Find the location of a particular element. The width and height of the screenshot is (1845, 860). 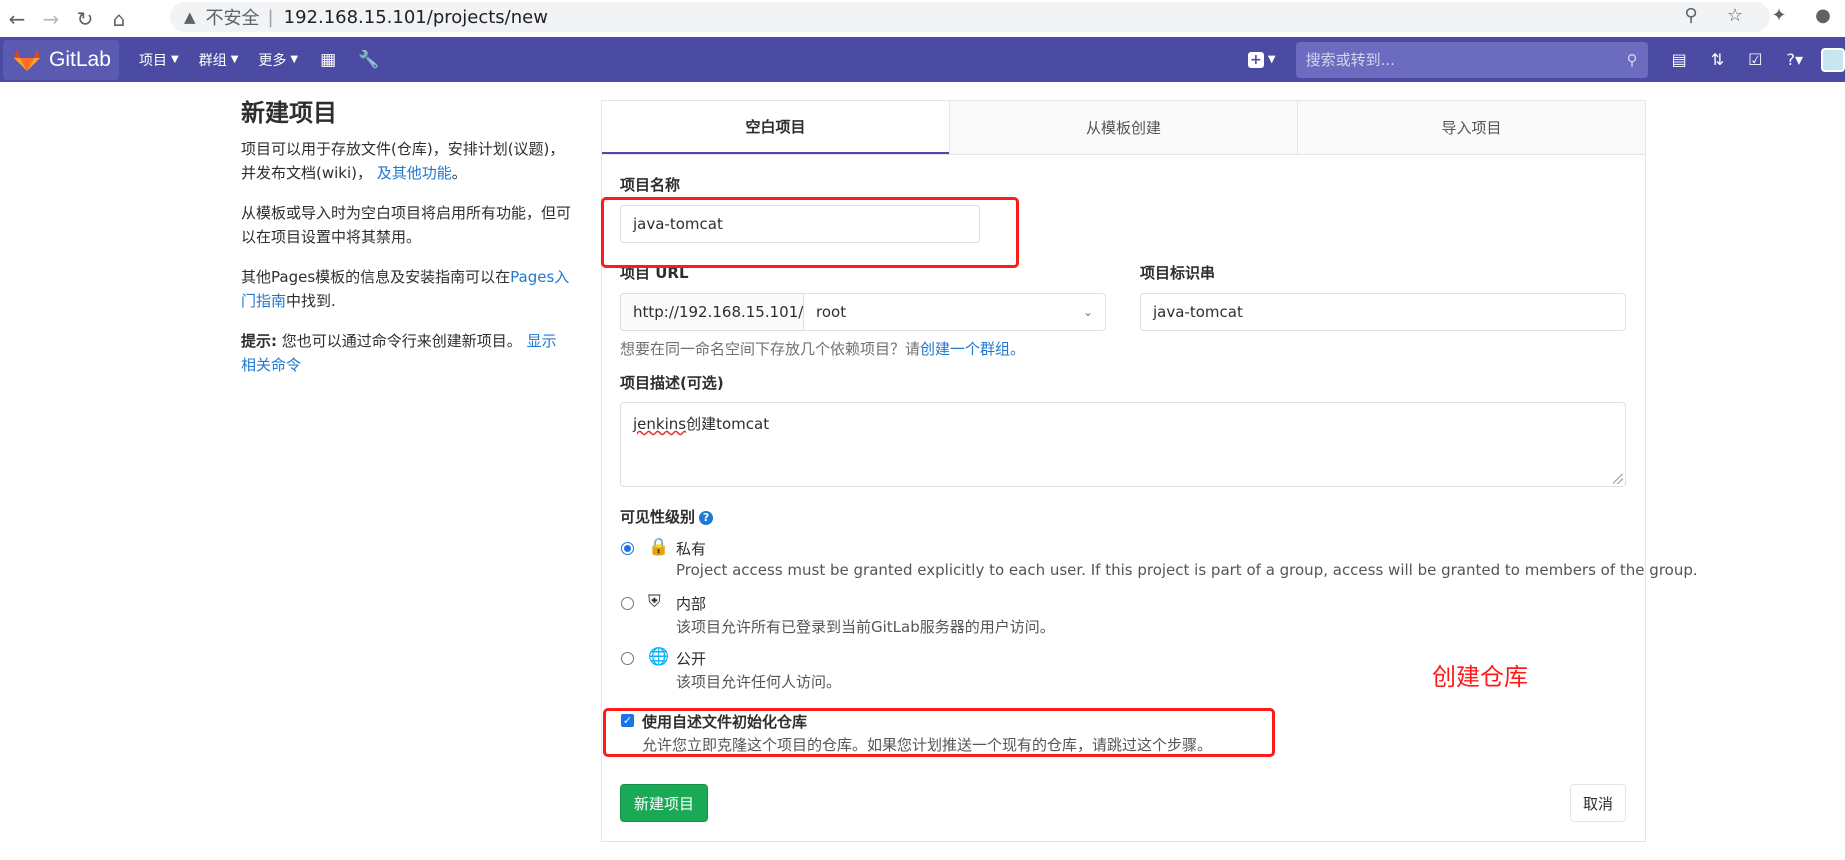

new-dropdown-button: + ▼ is located at coordinates (1261, 59).